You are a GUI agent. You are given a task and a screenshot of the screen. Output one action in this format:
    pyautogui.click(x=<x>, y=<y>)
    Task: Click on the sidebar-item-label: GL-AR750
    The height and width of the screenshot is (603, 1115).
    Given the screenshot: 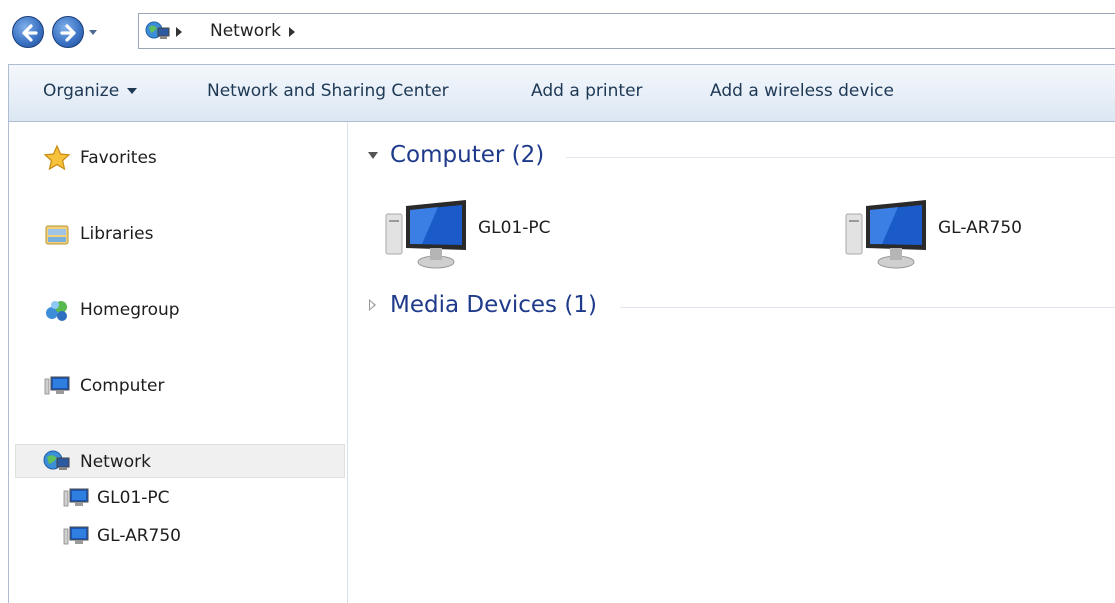 What is the action you would take?
    pyautogui.click(x=139, y=536)
    